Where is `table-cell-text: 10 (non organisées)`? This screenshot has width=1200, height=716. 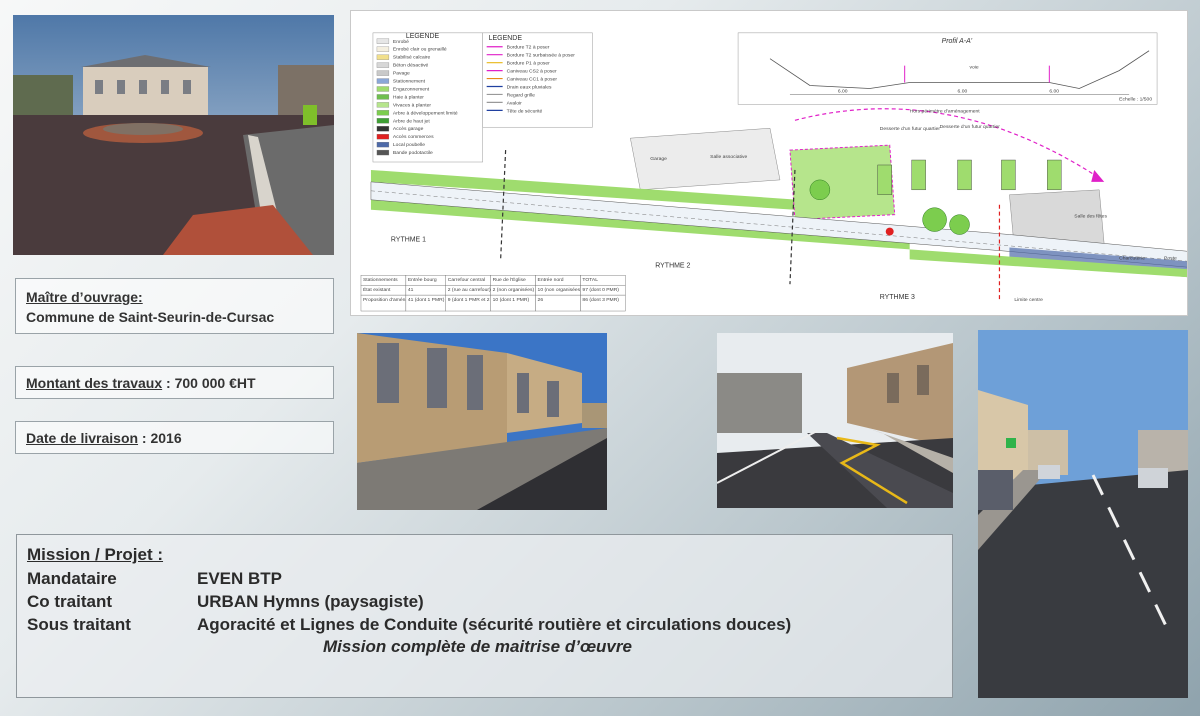
table-cell-text: 10 (non organisées) is located at coordinates (560, 290).